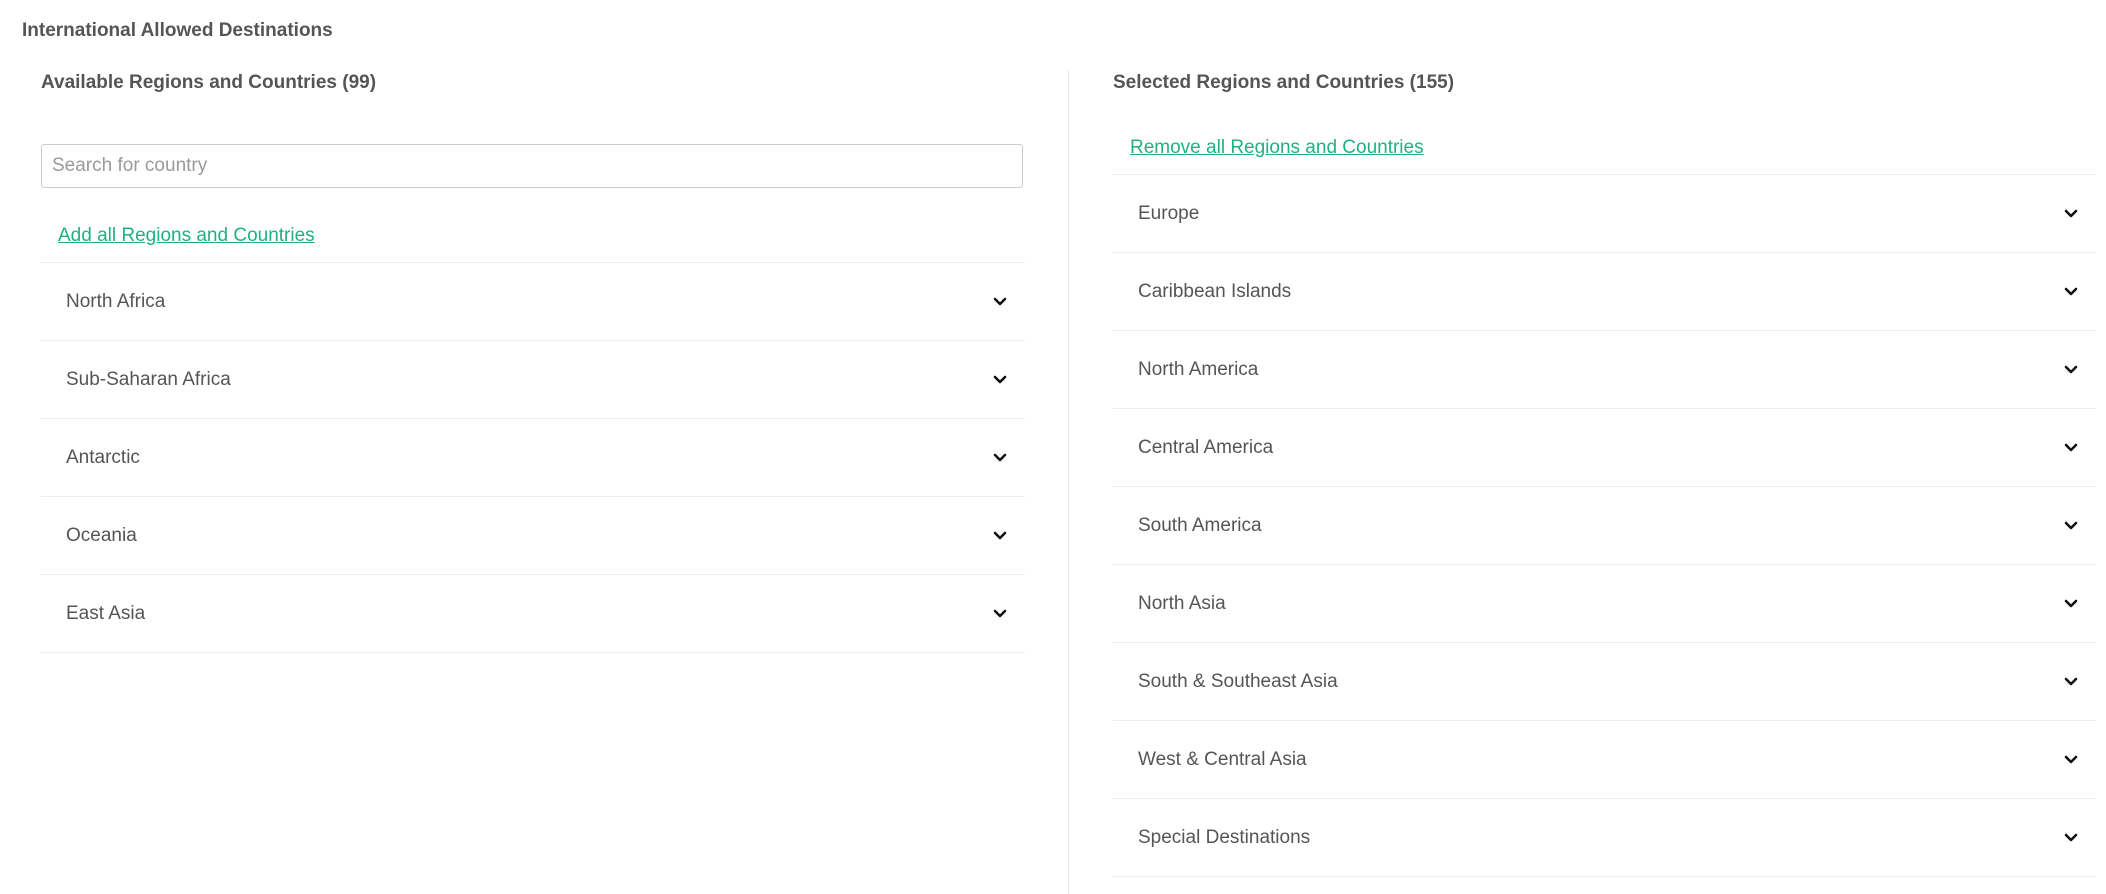 The image size is (2106, 894). Describe the element at coordinates (1604, 448) in the screenshot. I see `region-item: Central America` at that location.